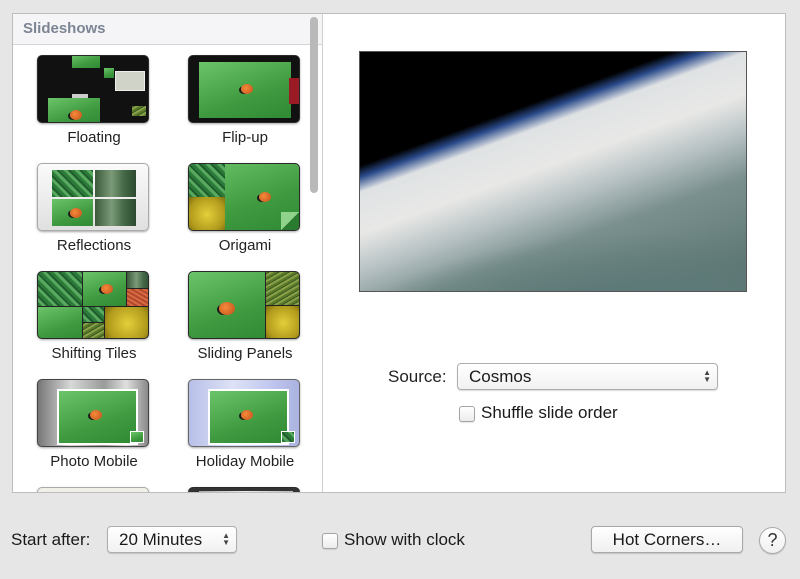  What do you see at coordinates (244, 305) in the screenshot?
I see `sliding-panels-thumbnail` at bounding box center [244, 305].